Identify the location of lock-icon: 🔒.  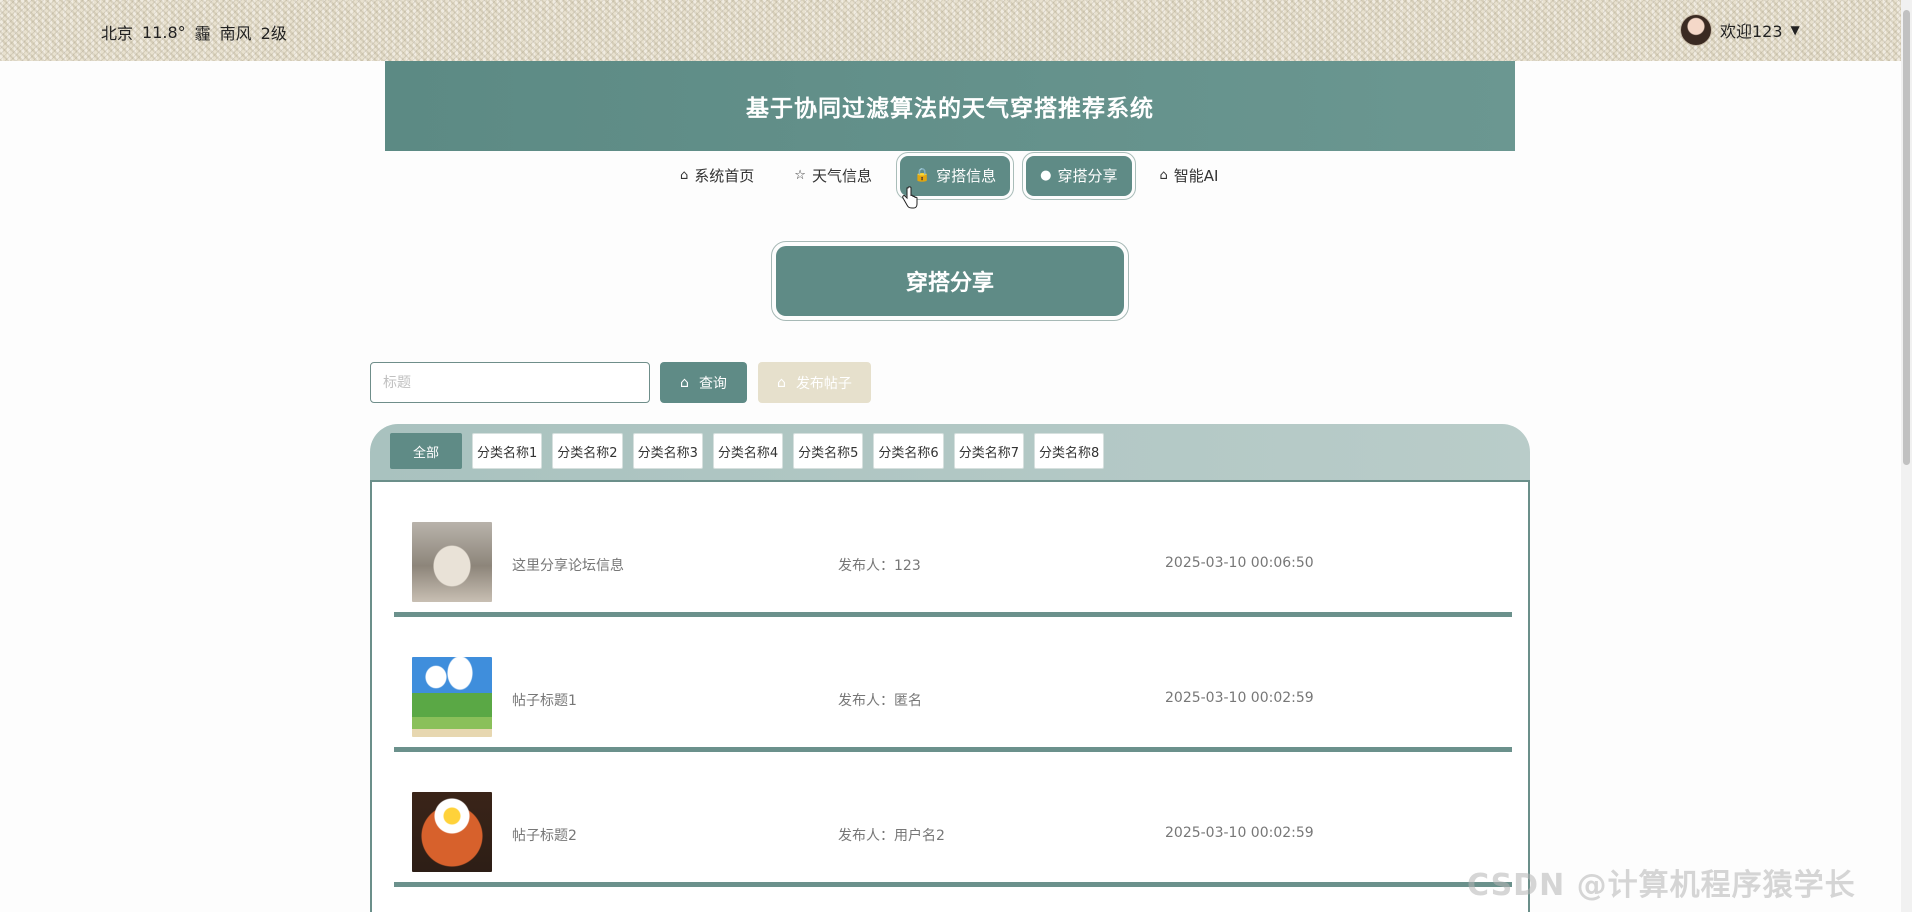
(922, 175).